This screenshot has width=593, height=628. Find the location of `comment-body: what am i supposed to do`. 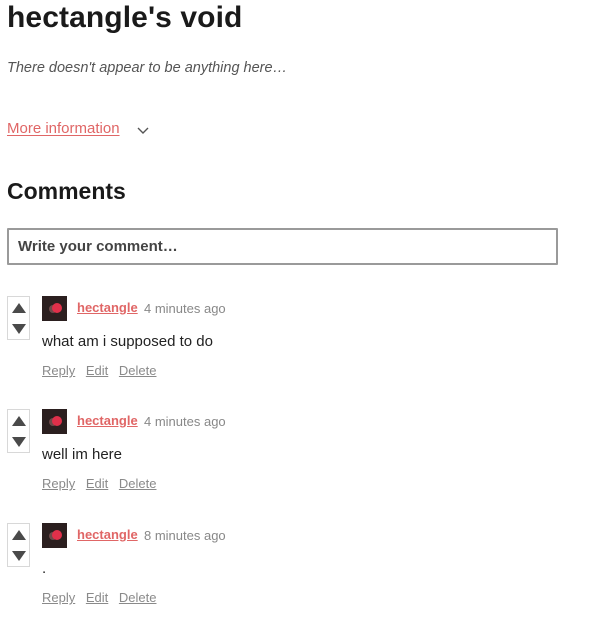

comment-body: what am i supposed to do is located at coordinates (127, 341).